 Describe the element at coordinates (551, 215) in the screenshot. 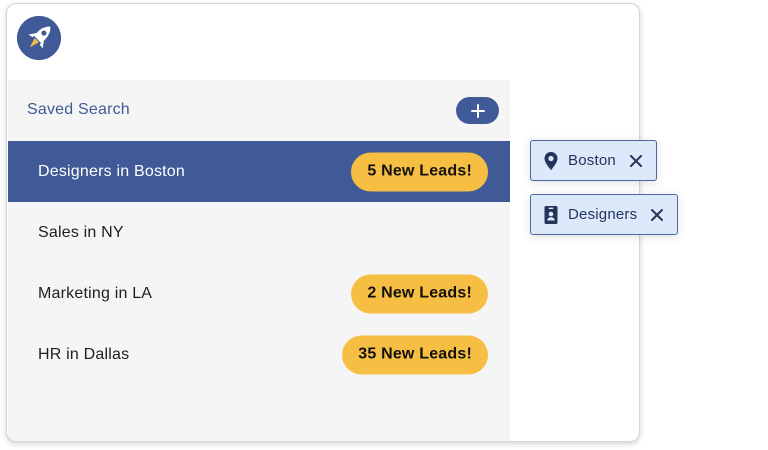

I see `id-badge-icon` at that location.